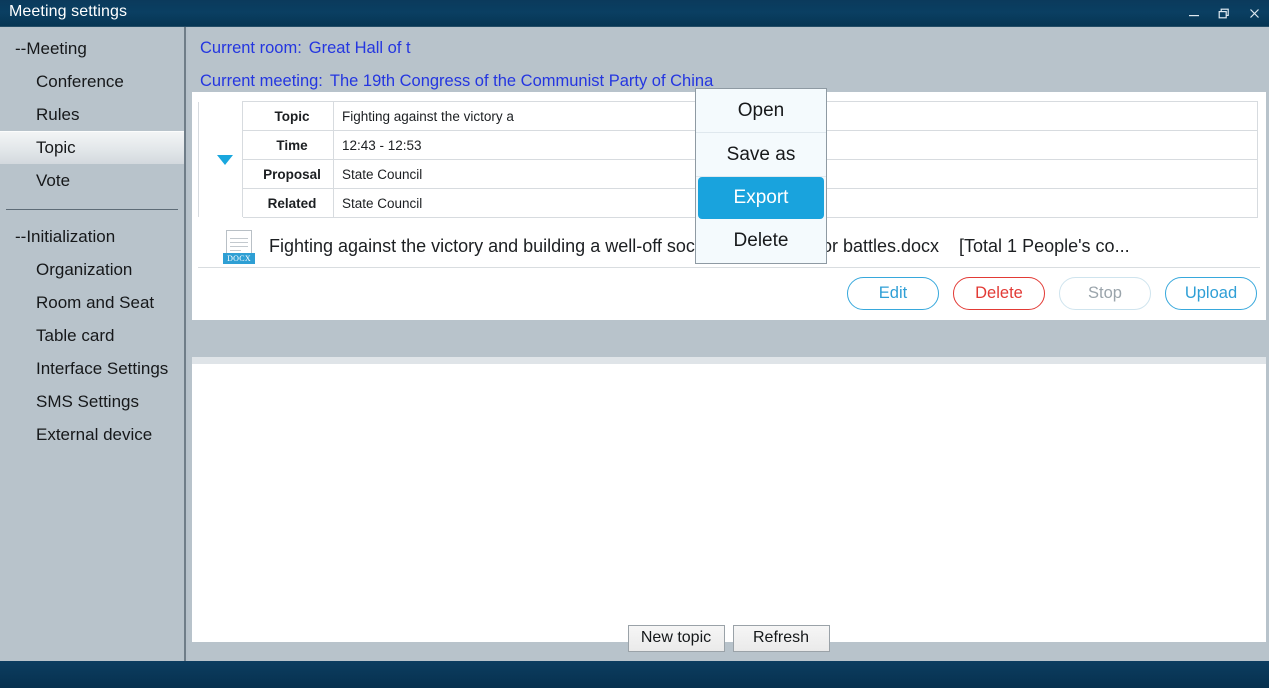 The width and height of the screenshot is (1269, 688). I want to click on expand-toggle-cell, so click(220, 159).